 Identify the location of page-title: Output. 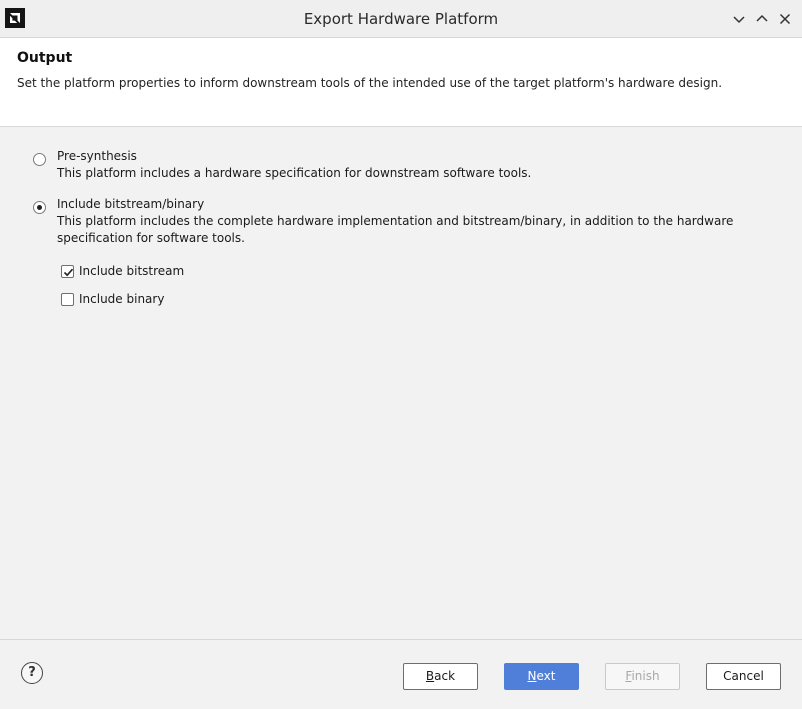
(45, 58).